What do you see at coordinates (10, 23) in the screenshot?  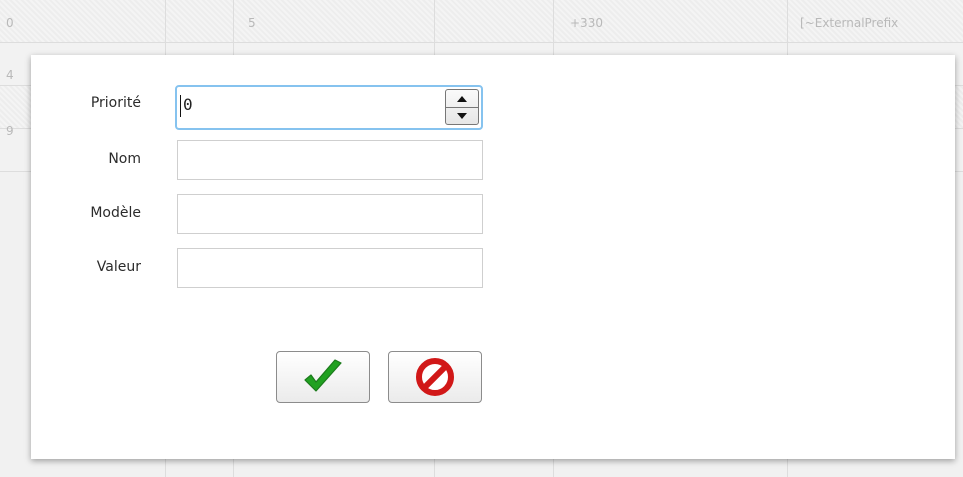 I see `table-cell: 0` at bounding box center [10, 23].